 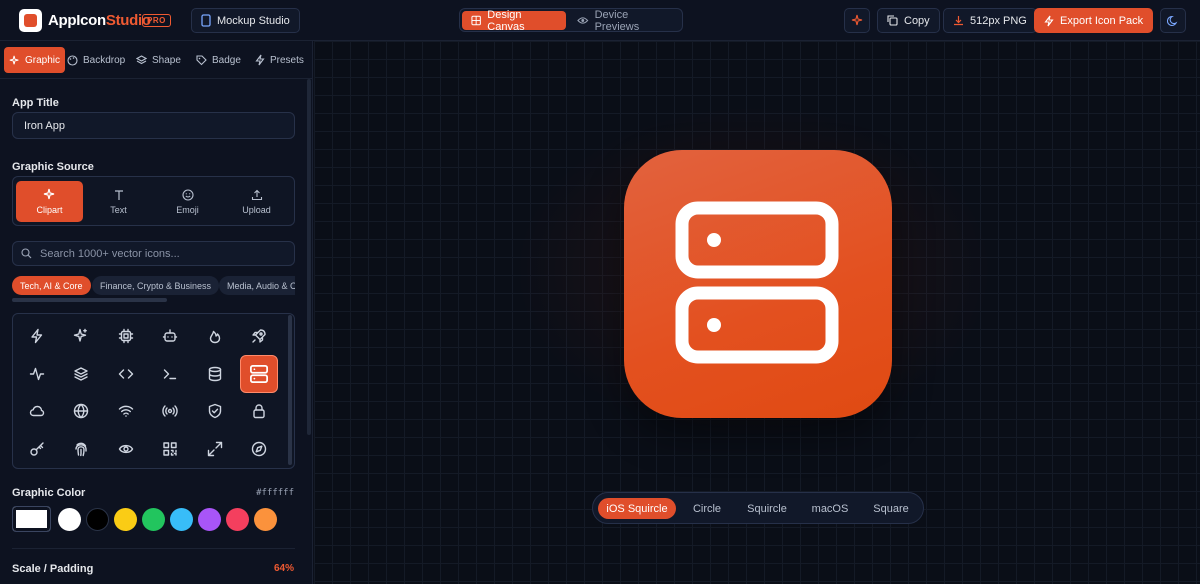 What do you see at coordinates (126, 336) in the screenshot?
I see `icon-option-cpu` at bounding box center [126, 336].